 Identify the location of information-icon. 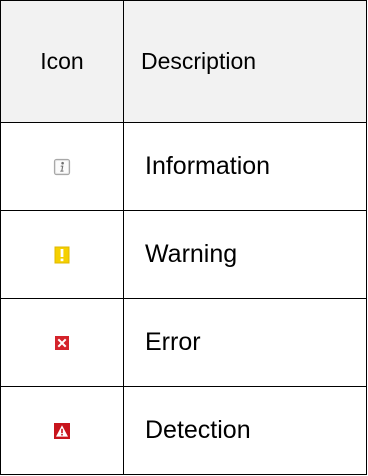
(62, 167).